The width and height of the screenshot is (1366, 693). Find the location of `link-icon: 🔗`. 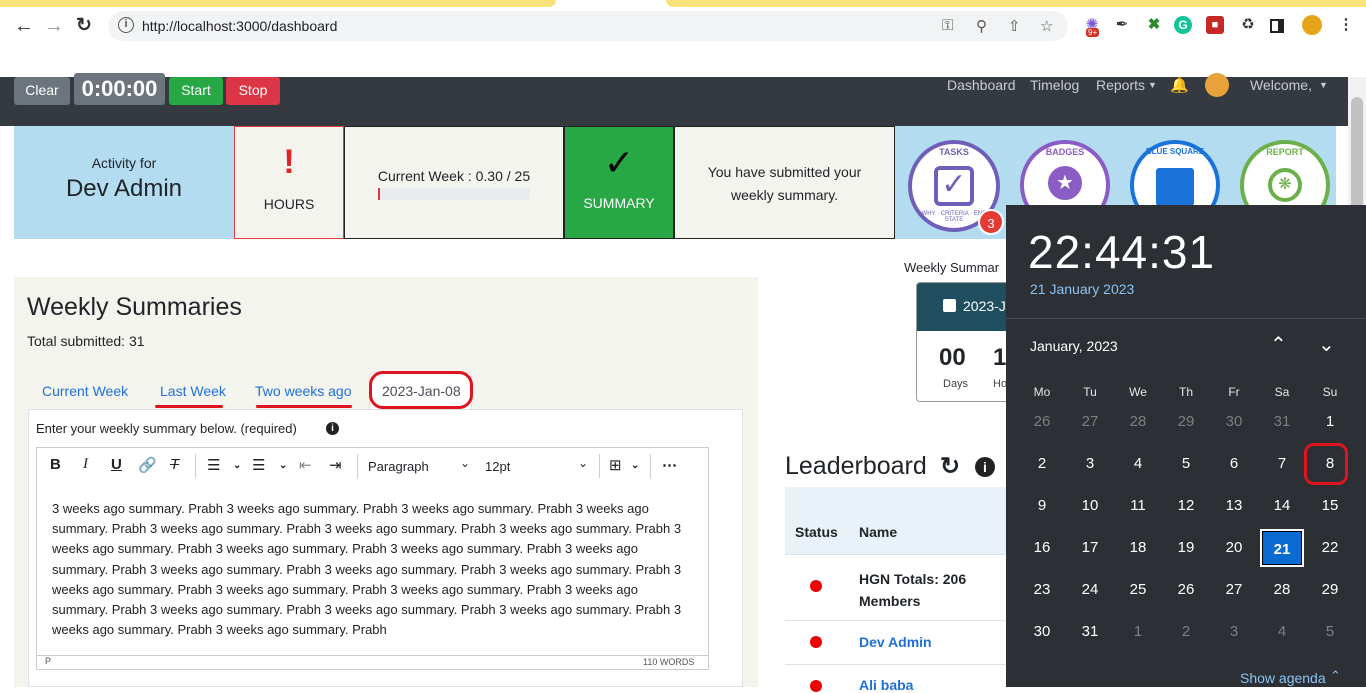

link-icon: 🔗 is located at coordinates (147, 465).